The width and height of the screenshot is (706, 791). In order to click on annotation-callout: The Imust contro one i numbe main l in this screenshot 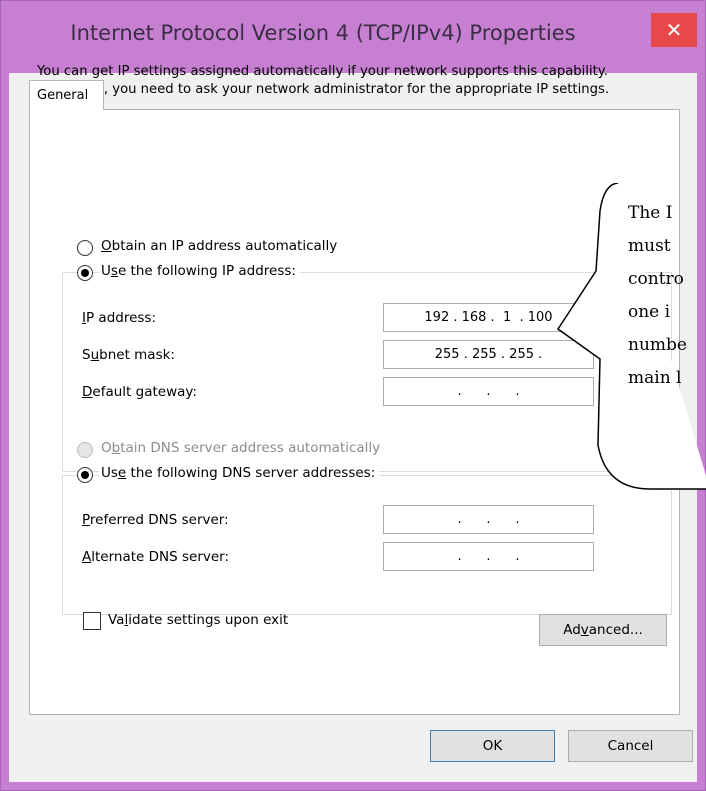, I will do `click(631, 338)`.